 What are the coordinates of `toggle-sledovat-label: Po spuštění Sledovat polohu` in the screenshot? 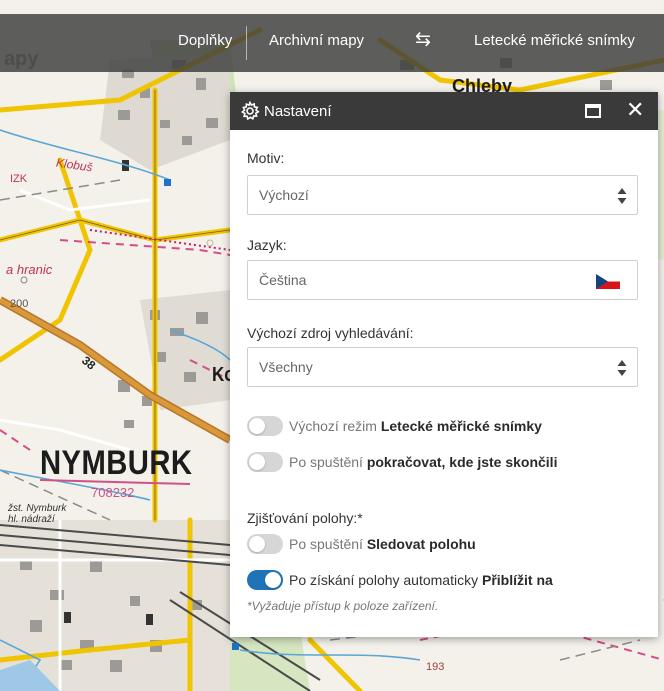 It's located at (382, 544).